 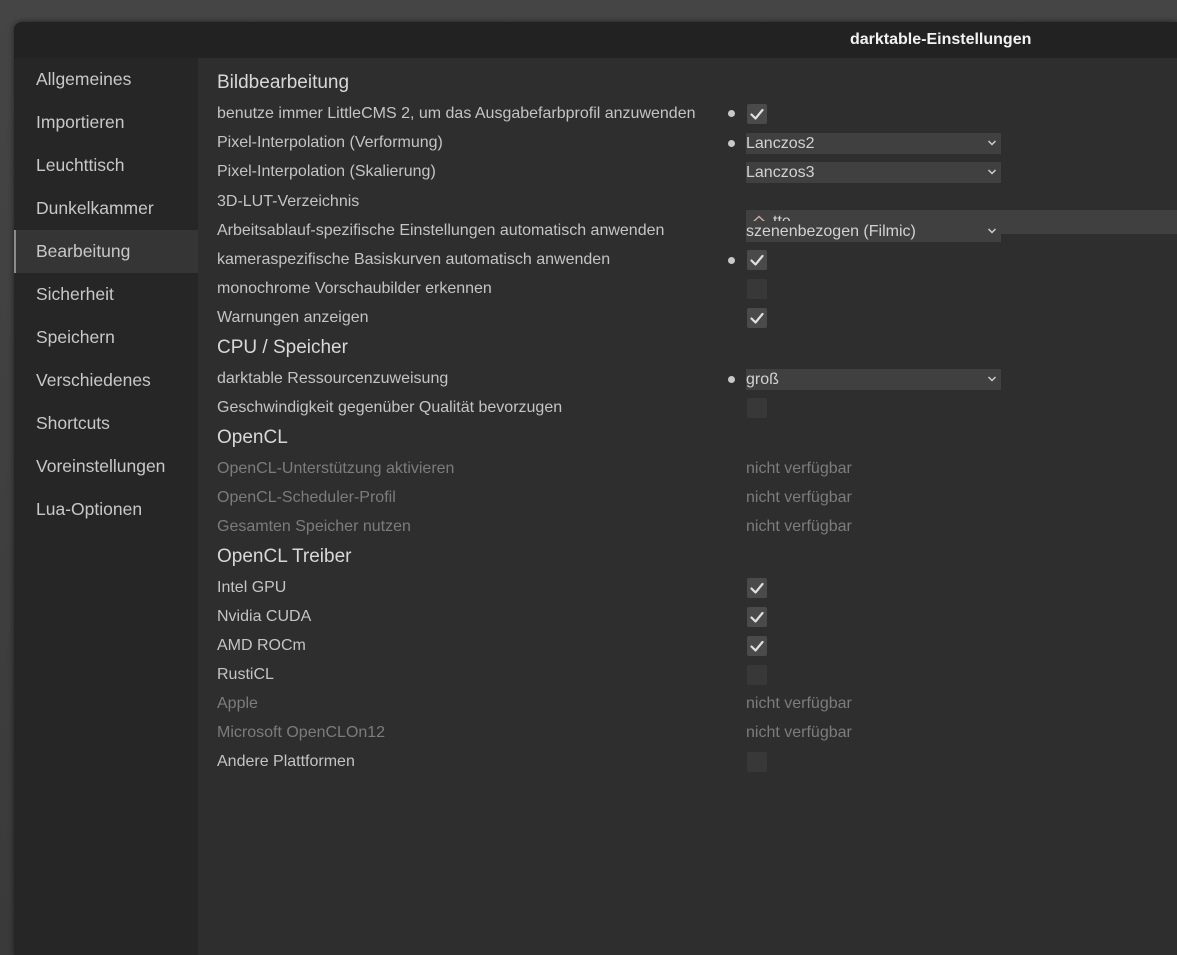 I want to click on setting-label-amd-rocm: AMD ROCm, so click(x=261, y=645).